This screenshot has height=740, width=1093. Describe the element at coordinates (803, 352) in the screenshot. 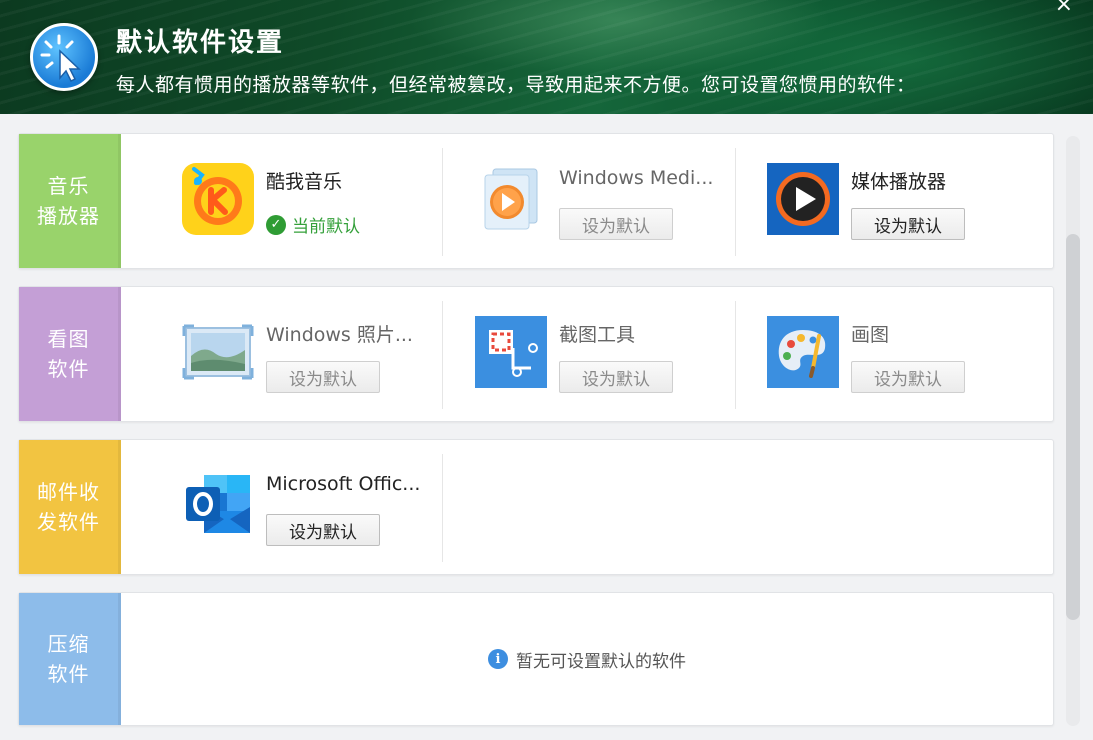

I see `paint-icon` at that location.